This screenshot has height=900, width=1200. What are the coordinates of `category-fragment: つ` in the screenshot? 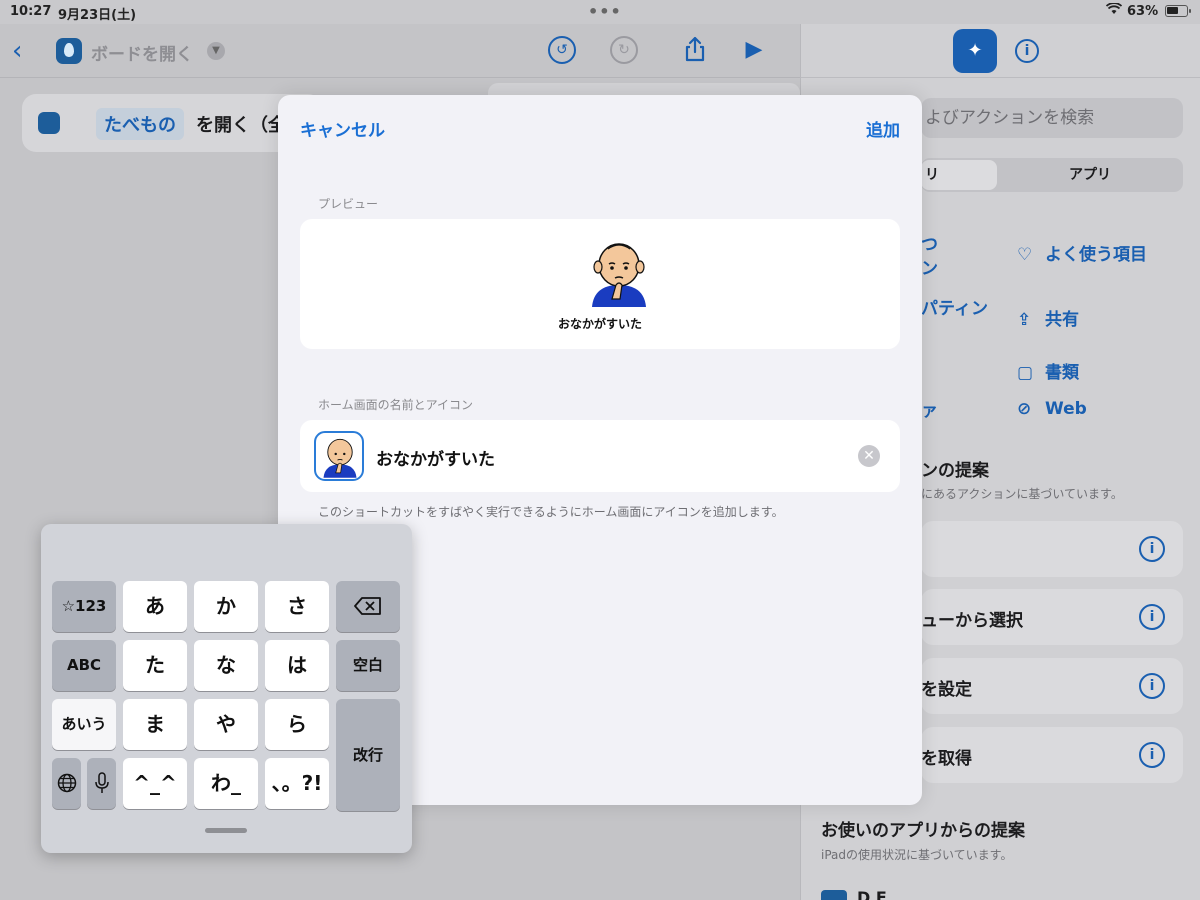 It's located at (929, 242).